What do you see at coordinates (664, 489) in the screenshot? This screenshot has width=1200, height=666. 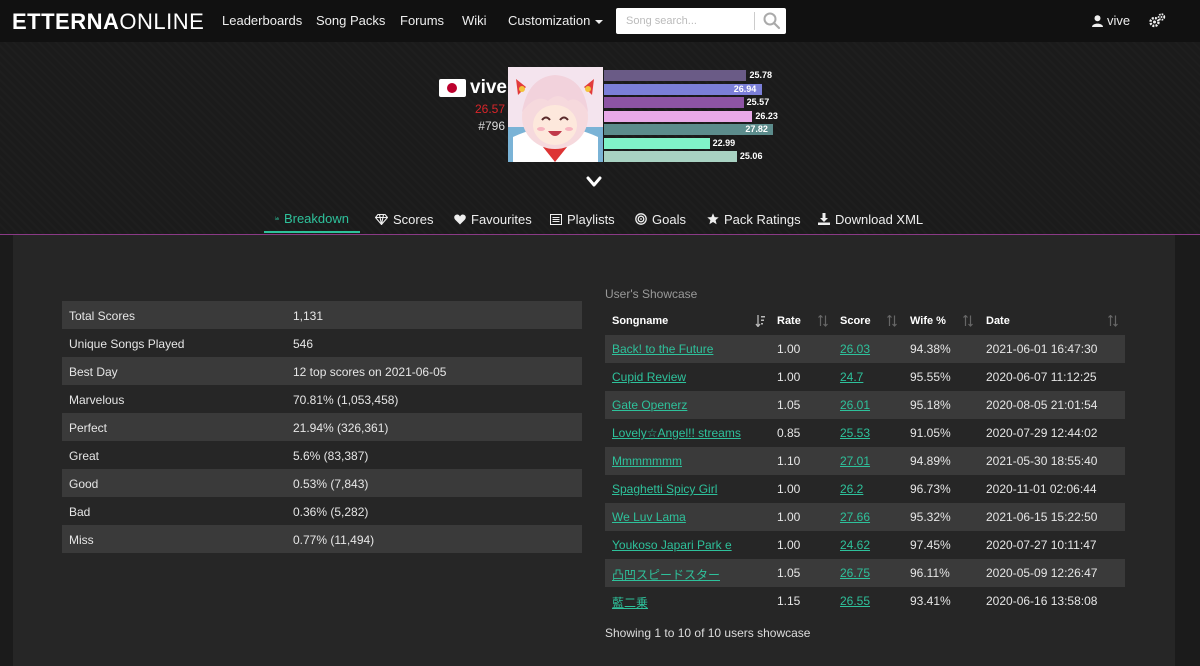 I see `song-link: Spaghetti Spicy Girl` at bounding box center [664, 489].